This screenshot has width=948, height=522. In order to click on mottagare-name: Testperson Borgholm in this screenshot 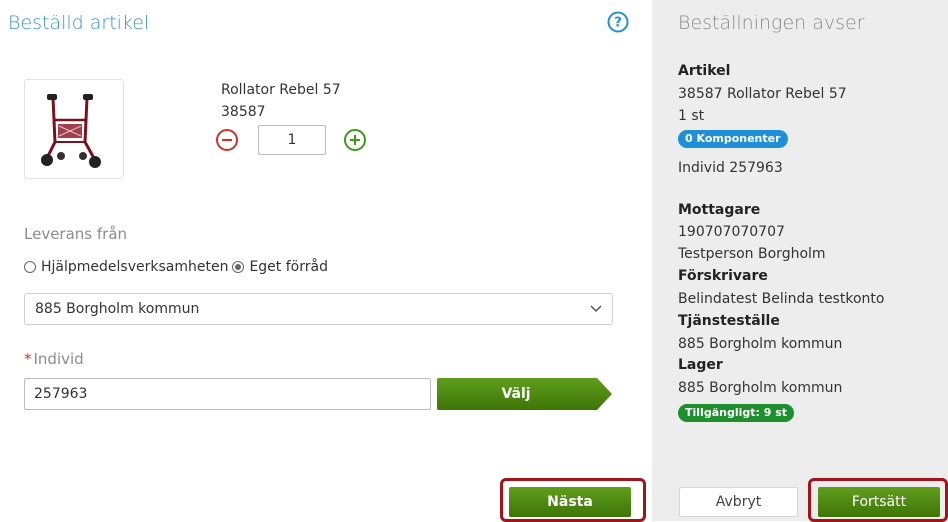, I will do `click(752, 254)`.